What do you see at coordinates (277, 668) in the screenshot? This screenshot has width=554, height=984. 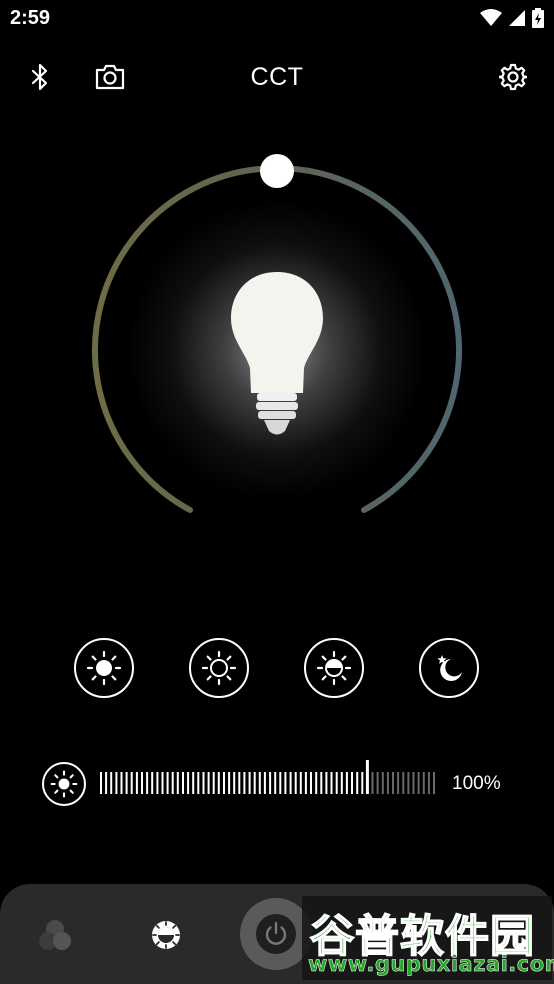 I see `preset-row` at bounding box center [277, 668].